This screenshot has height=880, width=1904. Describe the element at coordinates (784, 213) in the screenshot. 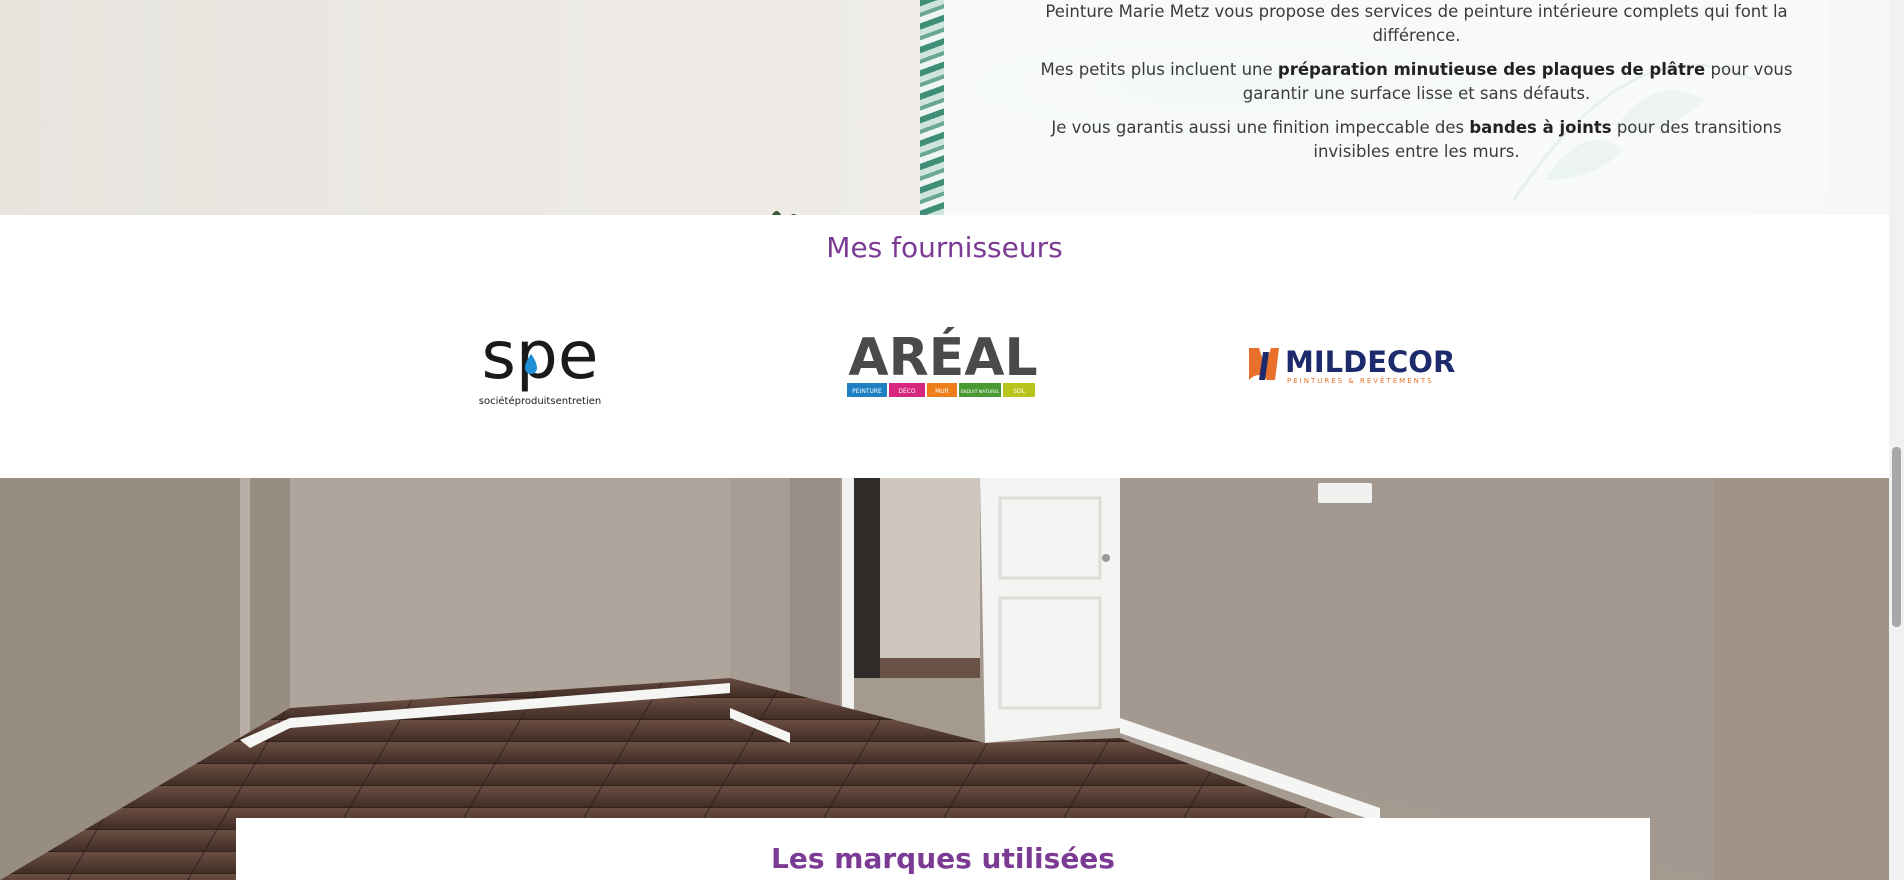

I see `plant-illustration` at that location.